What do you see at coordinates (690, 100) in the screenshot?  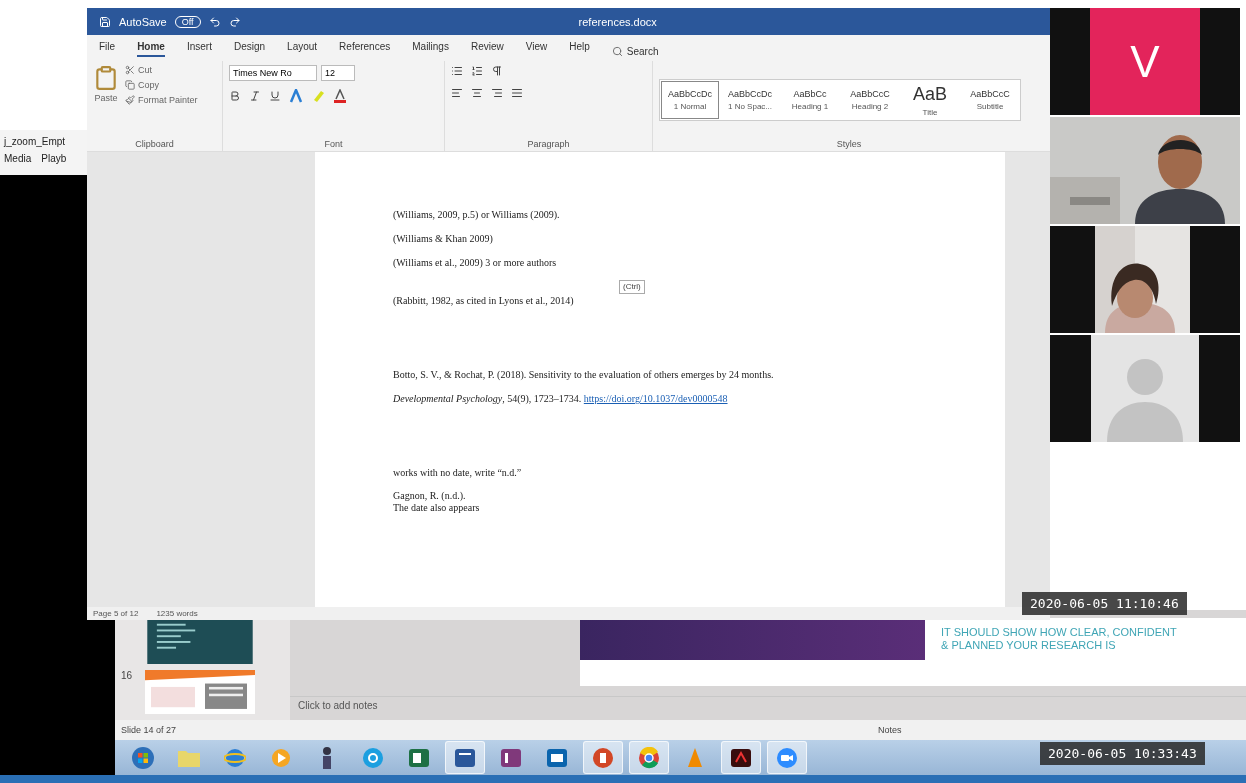 I see `style-option: AaBbCcDc 1 Normal` at bounding box center [690, 100].